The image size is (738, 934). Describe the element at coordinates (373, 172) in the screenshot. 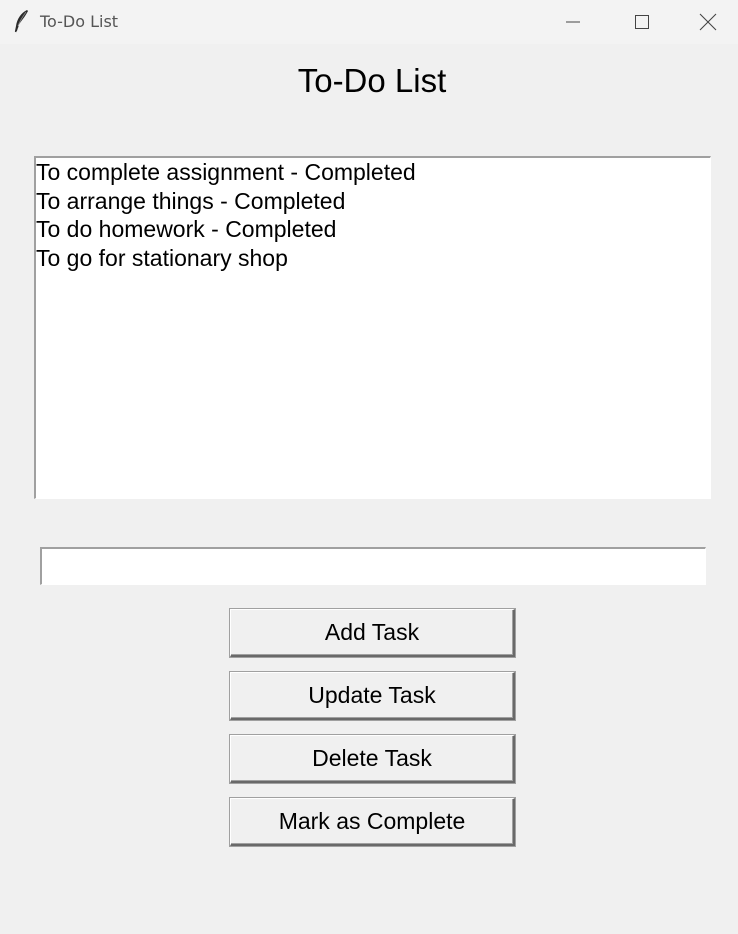

I see `list-item: To complete assignment - Completed` at that location.